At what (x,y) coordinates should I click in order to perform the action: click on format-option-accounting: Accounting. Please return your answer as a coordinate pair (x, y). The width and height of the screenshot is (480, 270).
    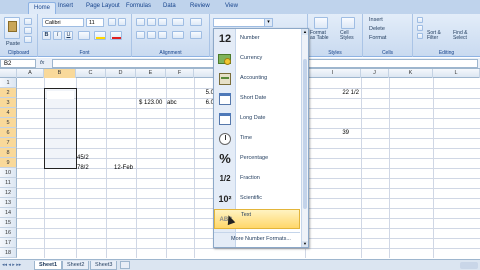
    Looking at the image, I should click on (257, 79).